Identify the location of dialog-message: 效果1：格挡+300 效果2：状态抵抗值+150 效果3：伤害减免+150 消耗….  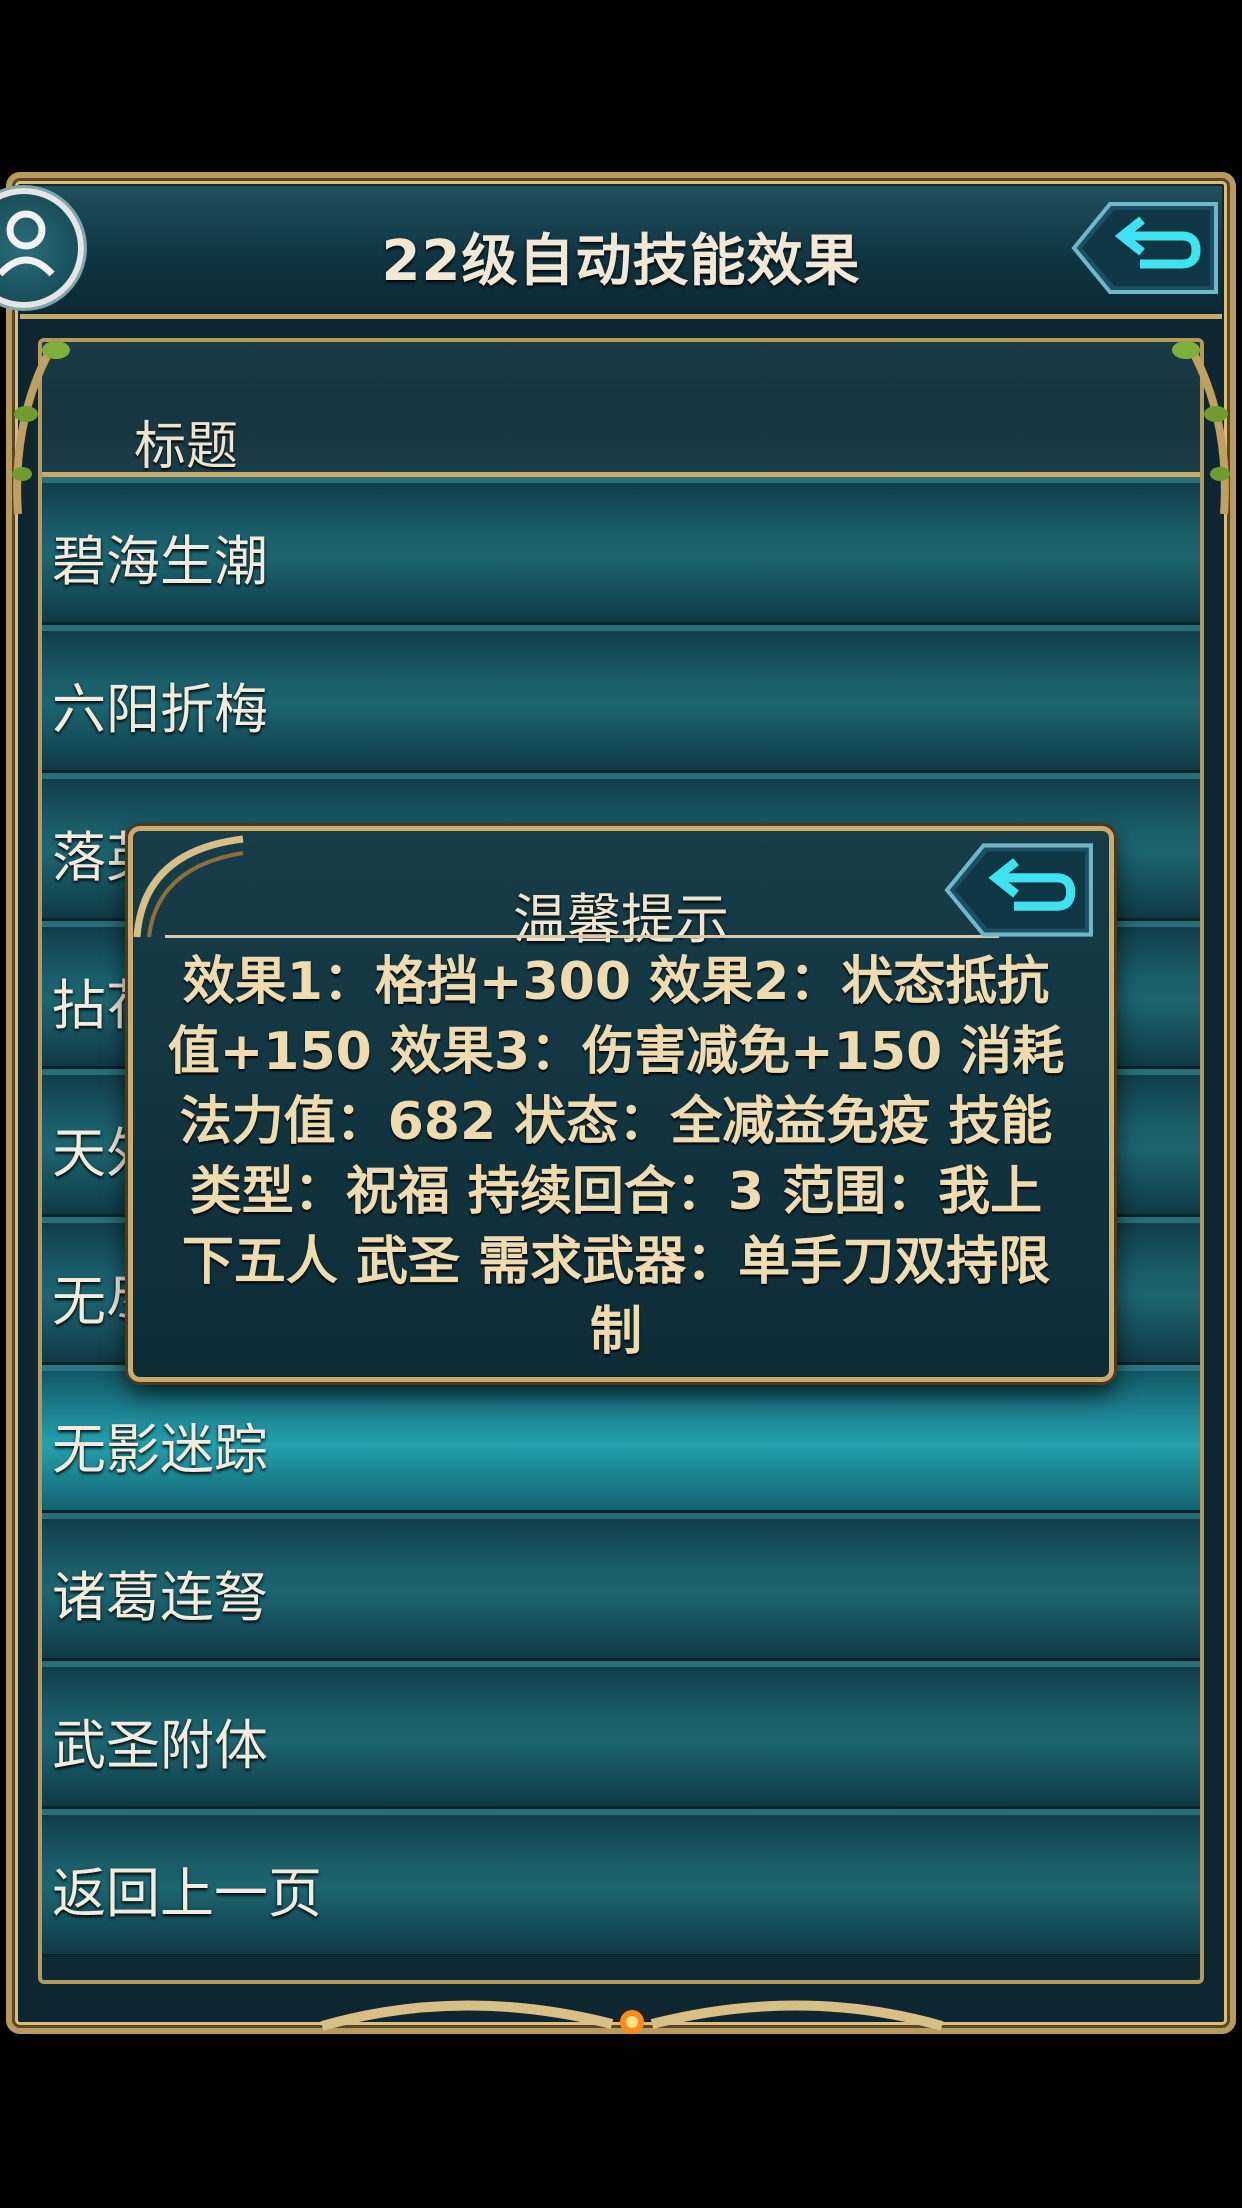
(616, 1157).